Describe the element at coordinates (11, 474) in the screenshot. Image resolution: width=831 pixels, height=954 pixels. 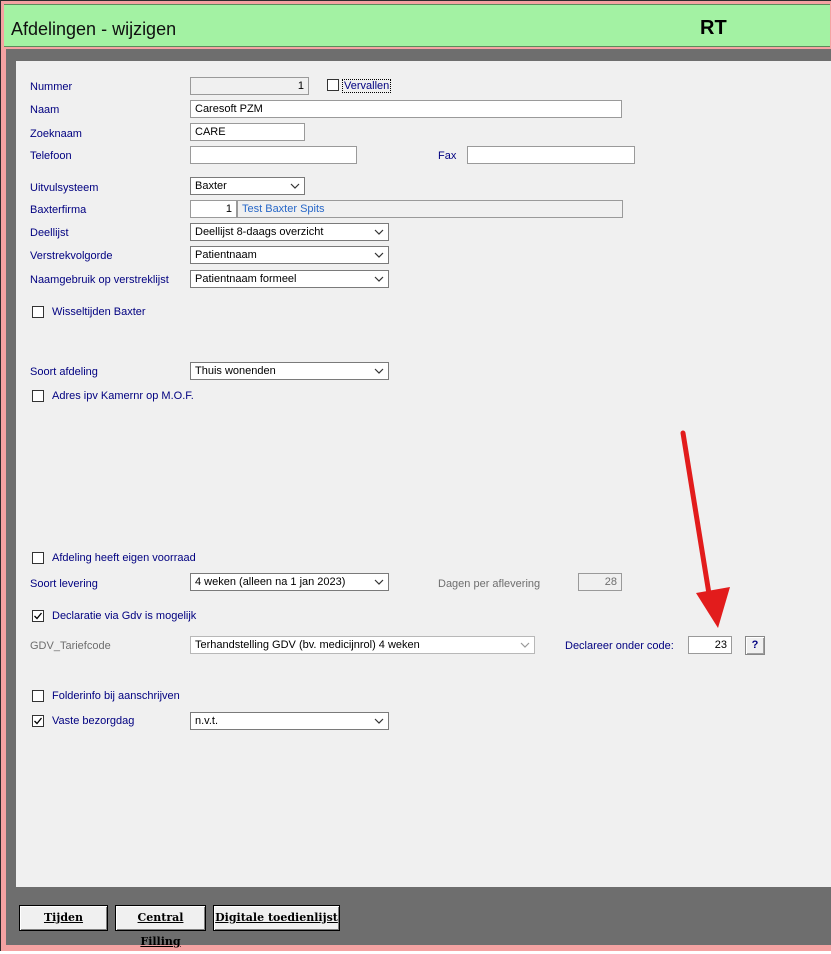
I see `panel-border-left` at that location.